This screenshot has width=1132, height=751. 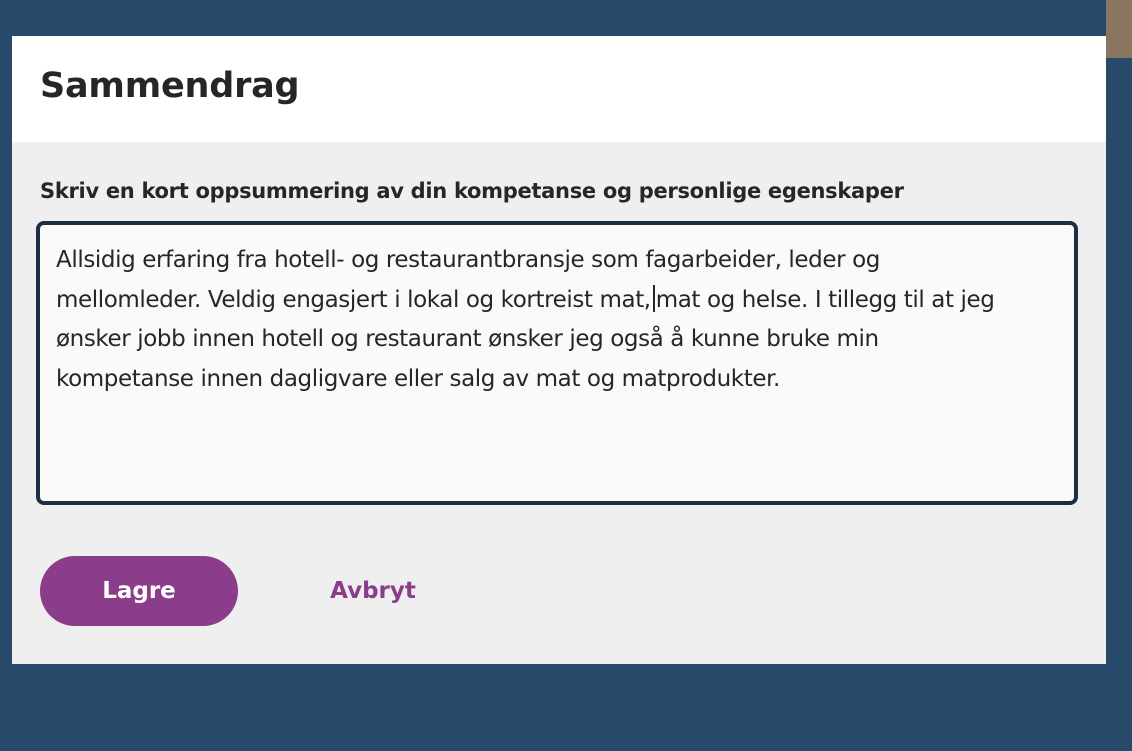 I want to click on dialog-title: Sammendrag, so click(x=170, y=86).